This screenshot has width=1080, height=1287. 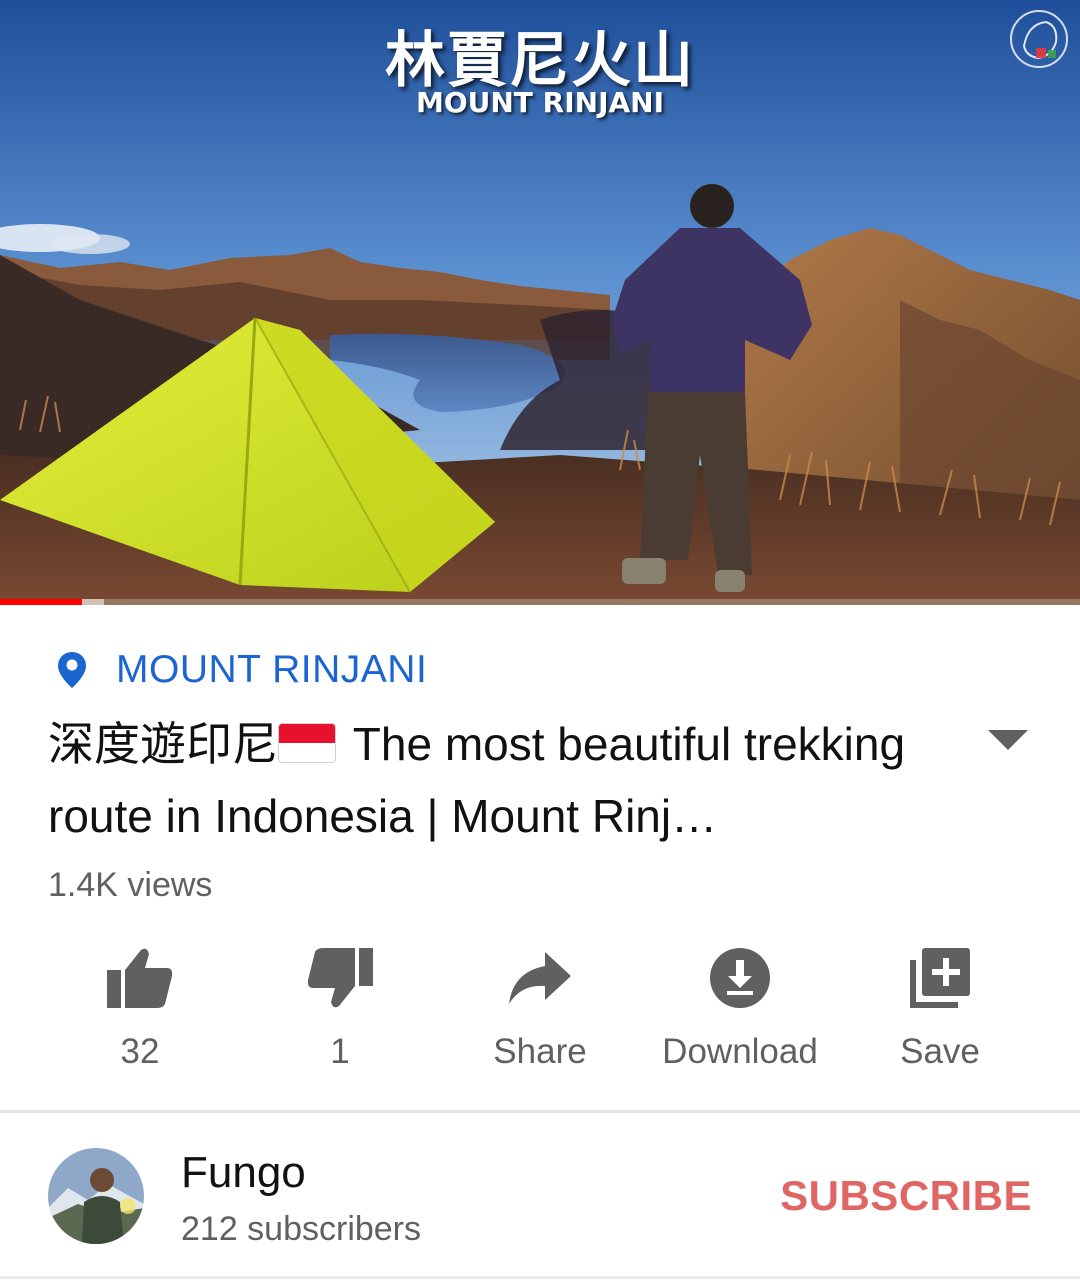 I want to click on progress-bar, so click(x=540, y=602).